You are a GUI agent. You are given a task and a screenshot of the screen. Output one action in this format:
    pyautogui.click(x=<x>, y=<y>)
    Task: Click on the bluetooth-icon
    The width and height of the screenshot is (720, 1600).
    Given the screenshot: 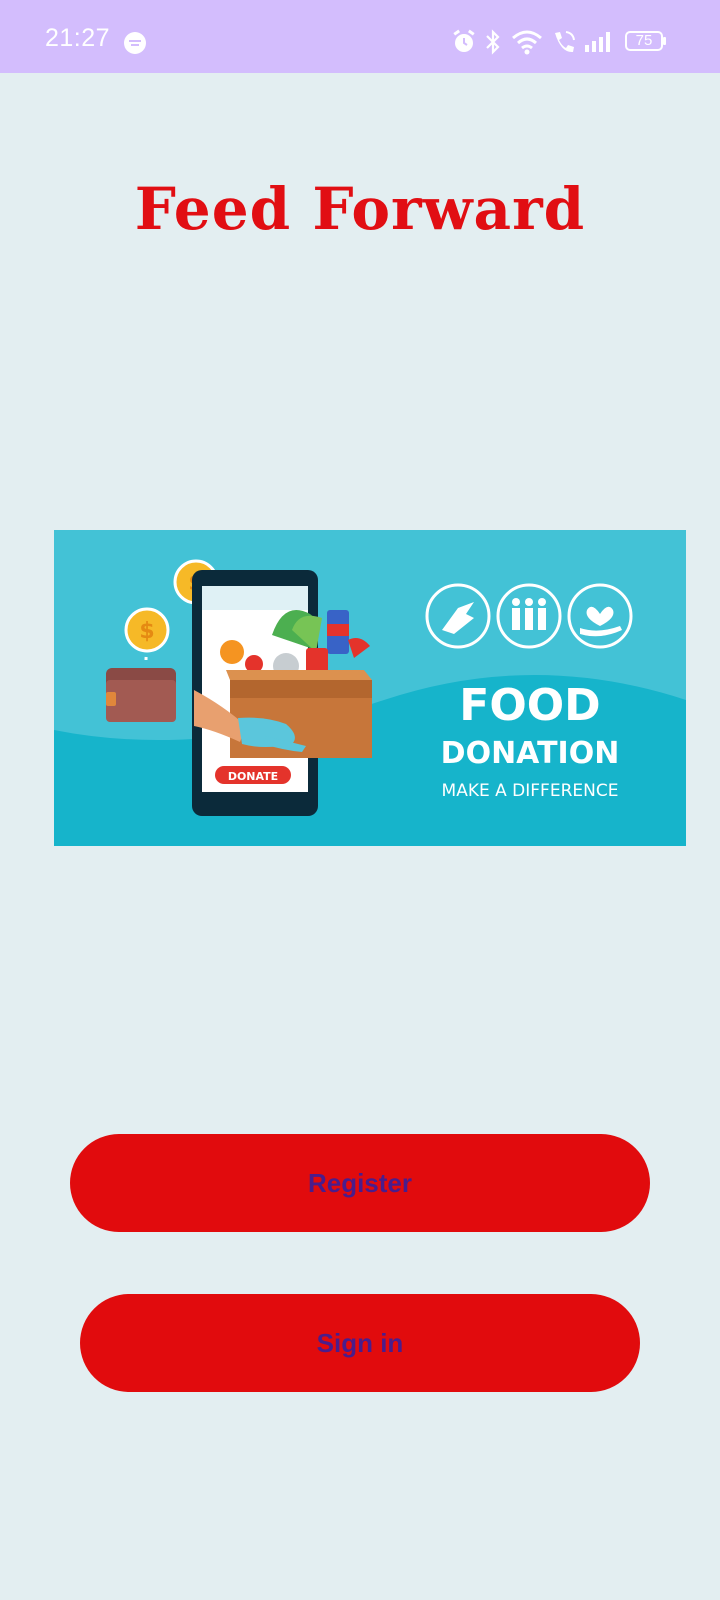 What is the action you would take?
    pyautogui.click(x=493, y=42)
    